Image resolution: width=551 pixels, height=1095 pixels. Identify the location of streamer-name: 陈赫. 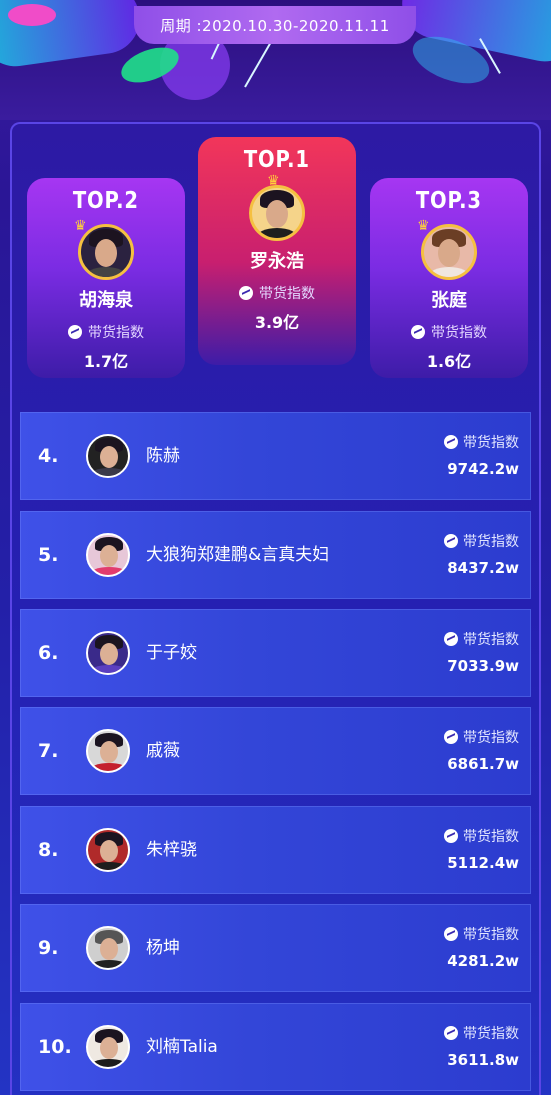
(163, 456).